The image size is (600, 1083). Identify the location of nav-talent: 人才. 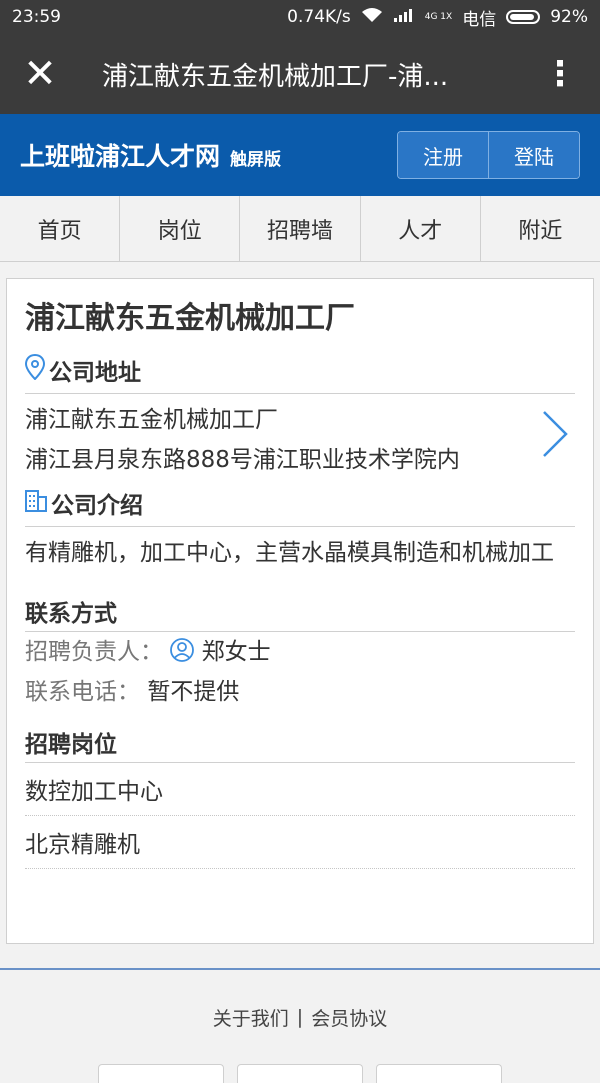
(421, 228).